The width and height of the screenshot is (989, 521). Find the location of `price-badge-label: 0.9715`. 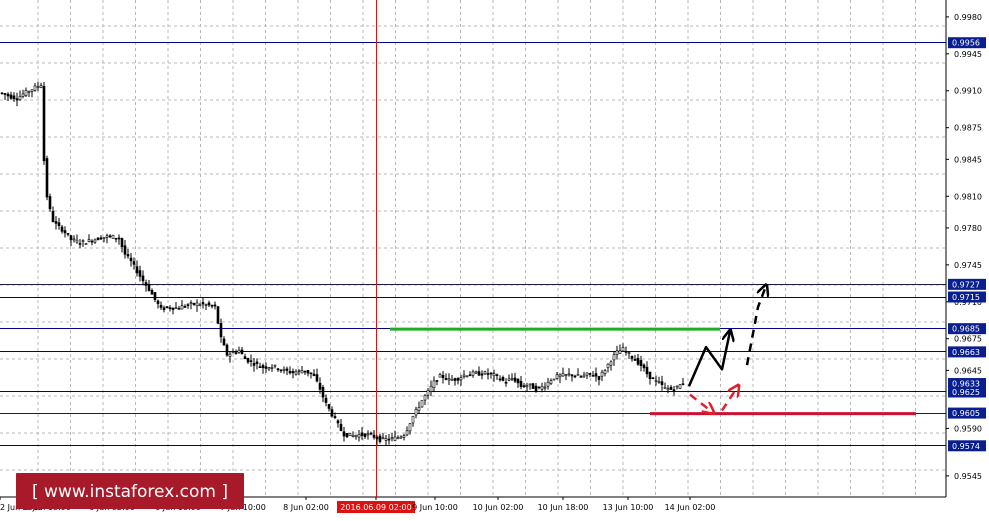

price-badge-label: 0.9715 is located at coordinates (966, 297).